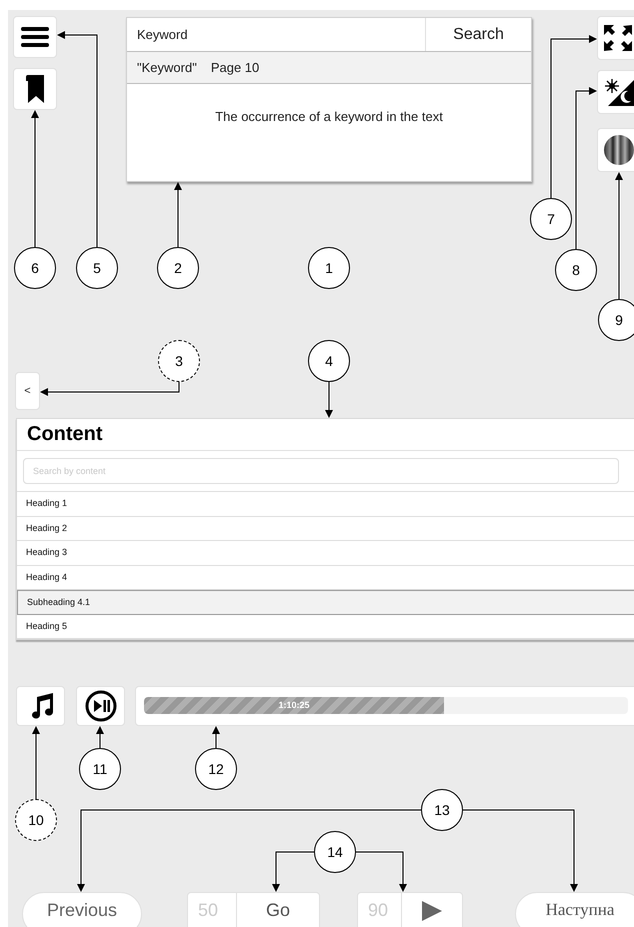 Image resolution: width=634 pixels, height=927 pixels. Describe the element at coordinates (278, 909) in the screenshot. I see `go-button: Go` at that location.